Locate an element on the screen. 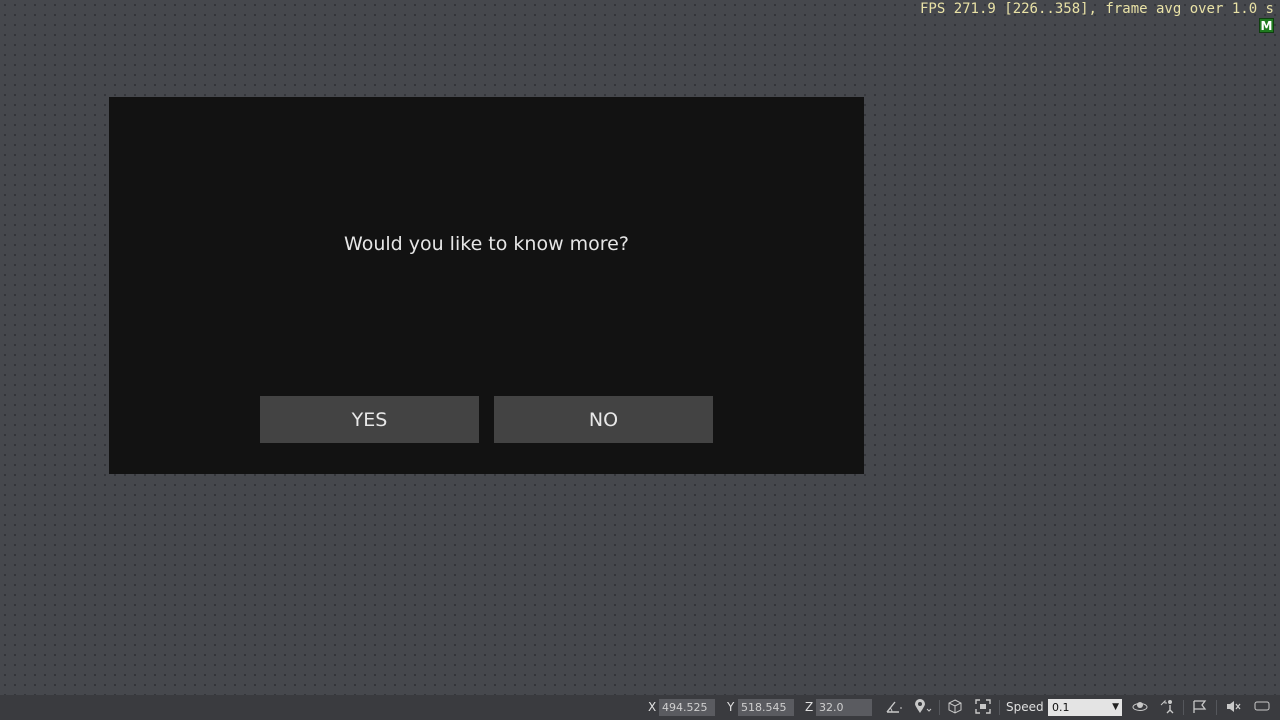  yes-button: YES is located at coordinates (369, 419).